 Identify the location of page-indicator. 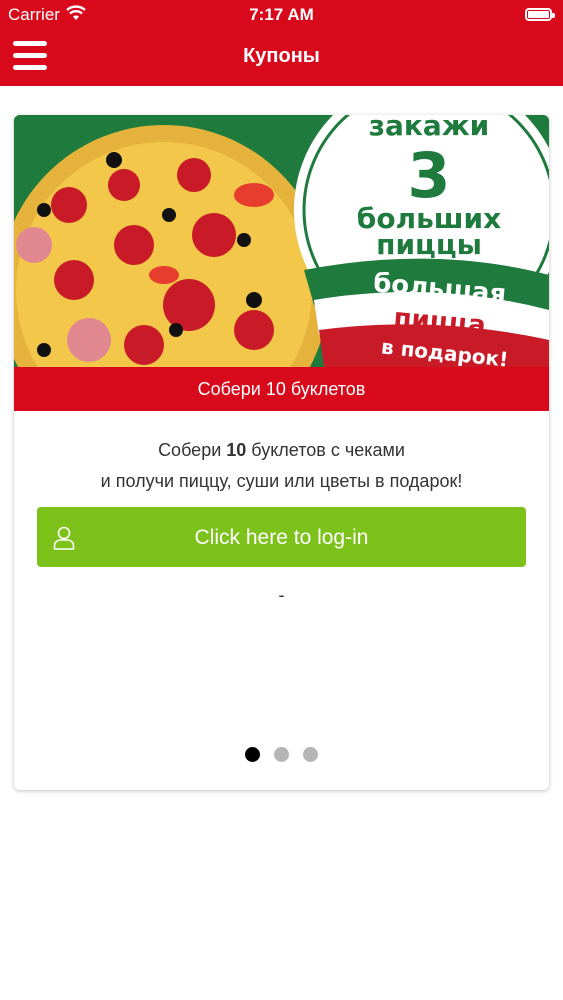
(281, 757).